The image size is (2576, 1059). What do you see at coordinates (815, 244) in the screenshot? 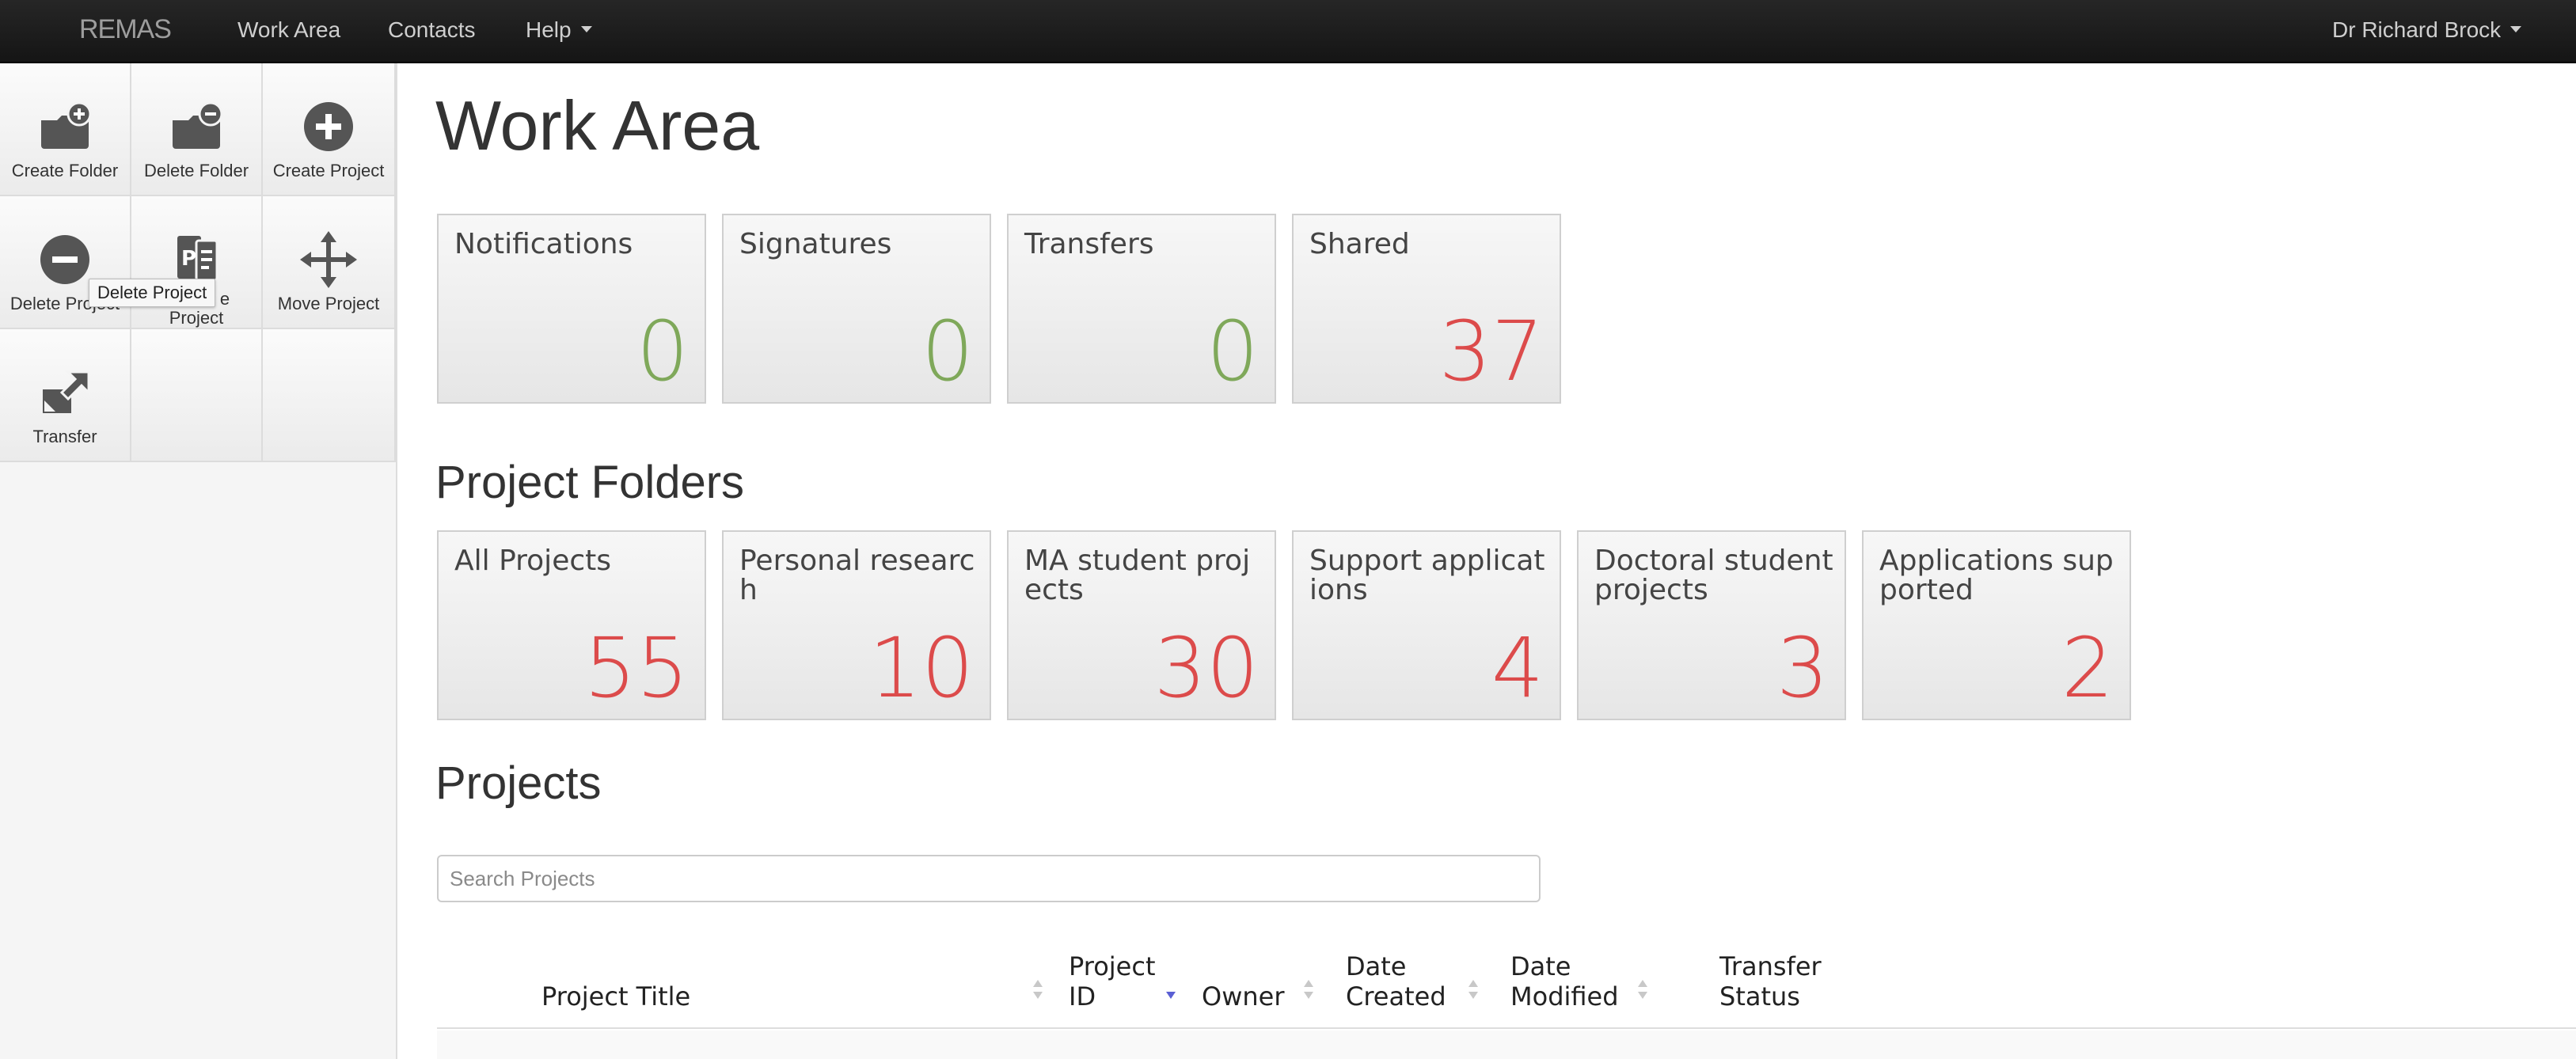
I see `tile-label: Signatures` at bounding box center [815, 244].